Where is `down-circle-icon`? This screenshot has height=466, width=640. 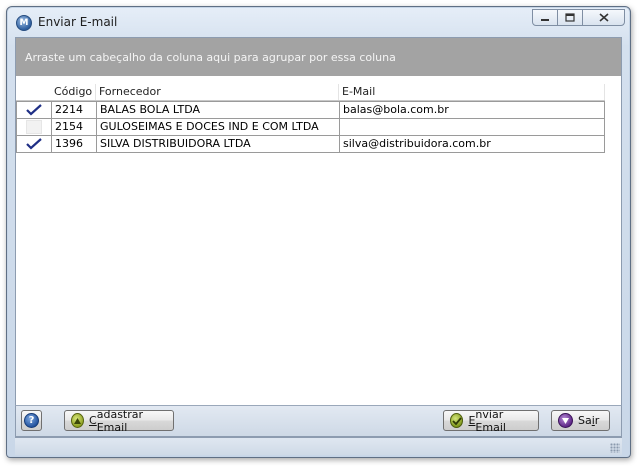
down-circle-icon is located at coordinates (565, 420).